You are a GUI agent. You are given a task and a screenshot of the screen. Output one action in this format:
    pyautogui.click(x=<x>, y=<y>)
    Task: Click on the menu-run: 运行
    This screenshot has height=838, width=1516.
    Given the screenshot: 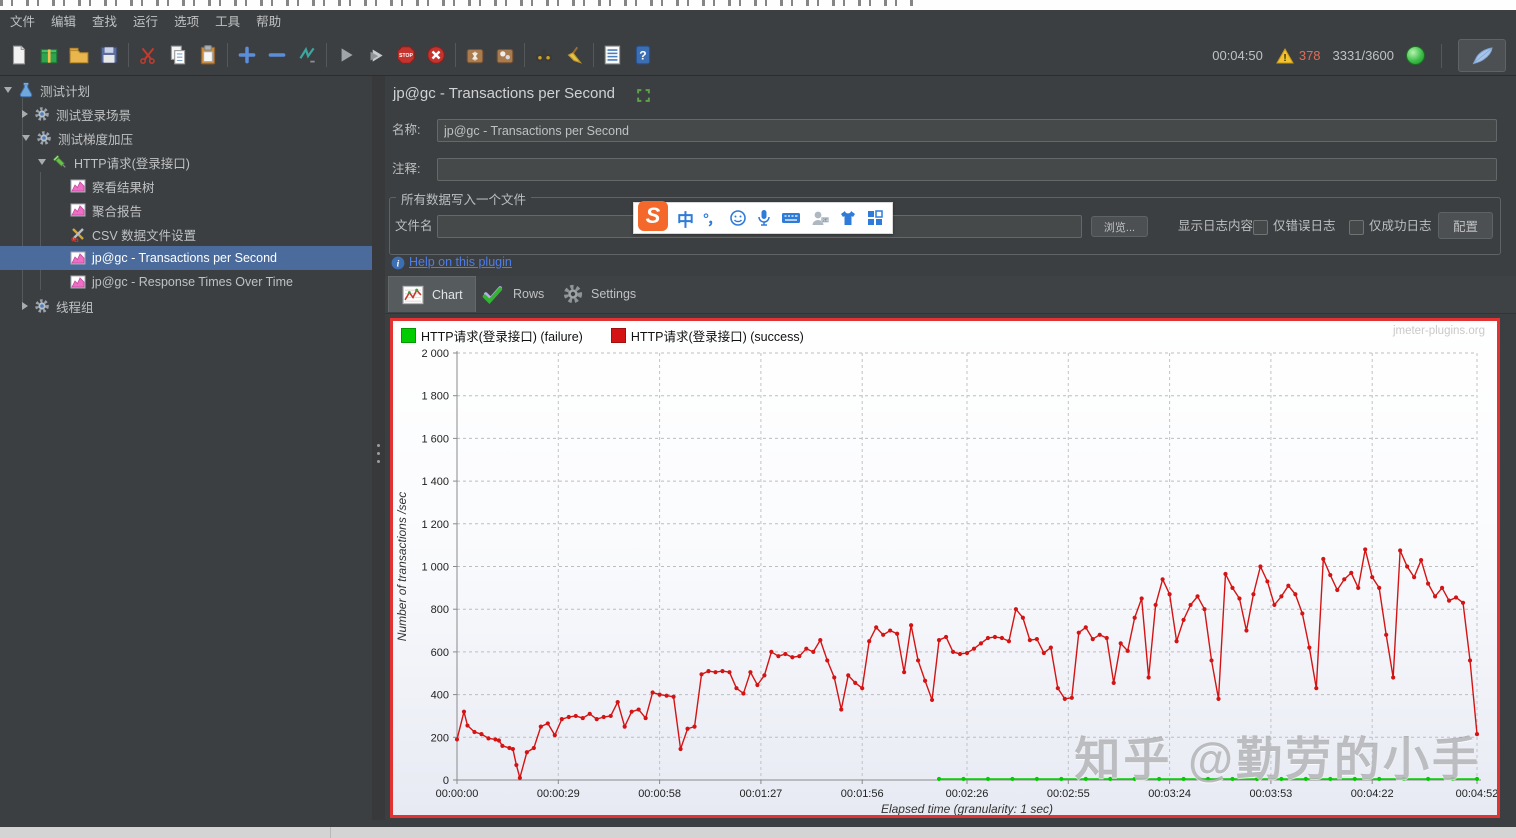 What is the action you would take?
    pyautogui.click(x=145, y=22)
    